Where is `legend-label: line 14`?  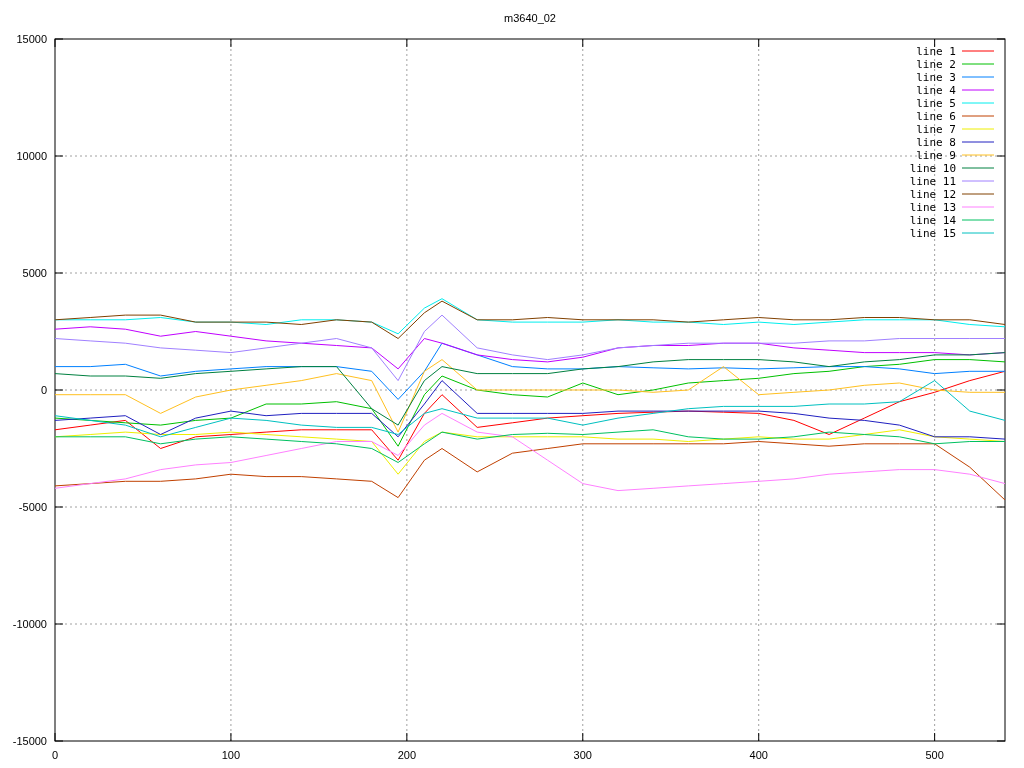
legend-label: line 14 is located at coordinates (932, 220).